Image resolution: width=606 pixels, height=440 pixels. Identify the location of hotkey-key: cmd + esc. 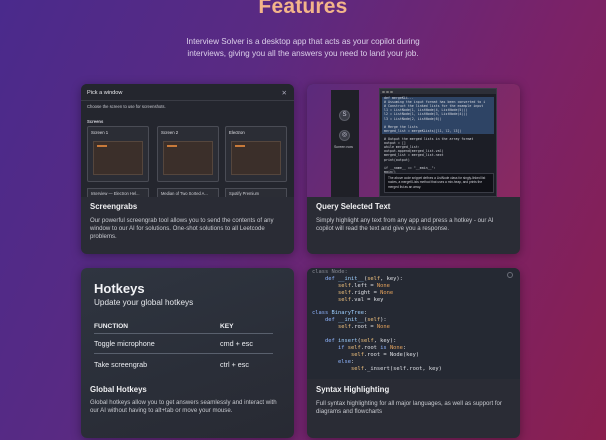
(236, 343).